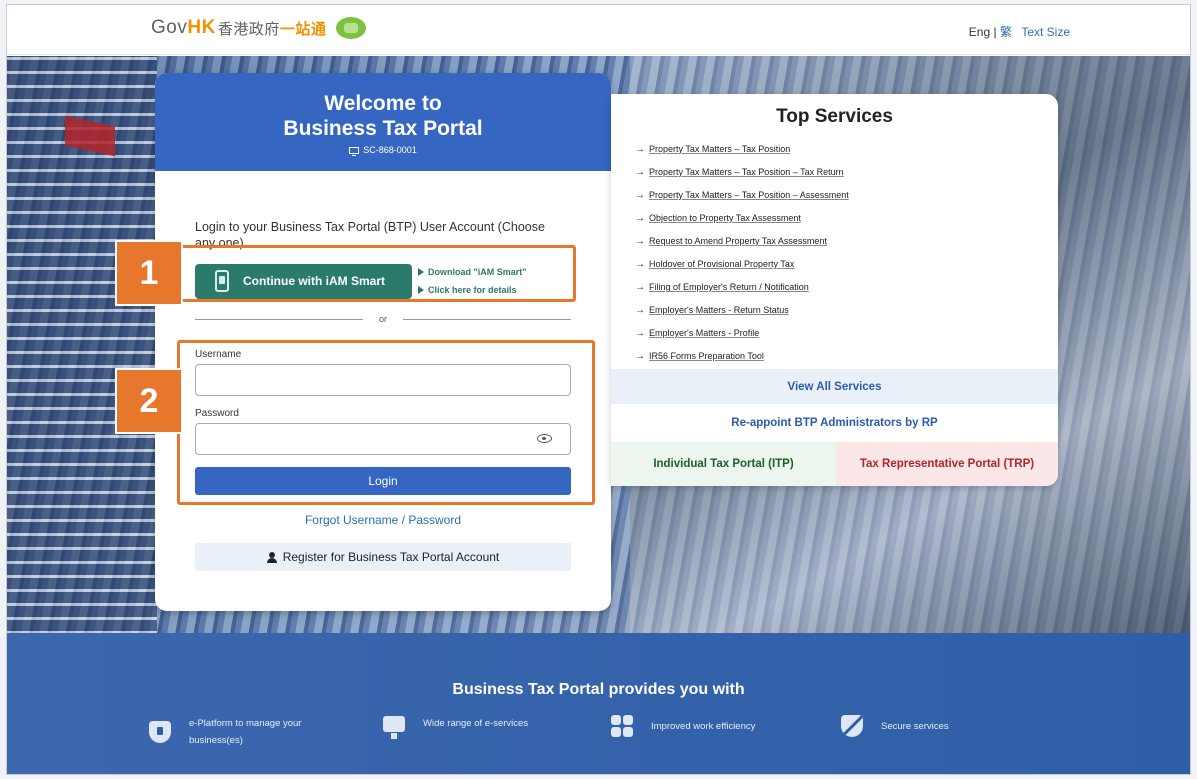 The image size is (1197, 779). Describe the element at coordinates (351, 28) in the screenshot. I see `govhk-badge-icon` at that location.